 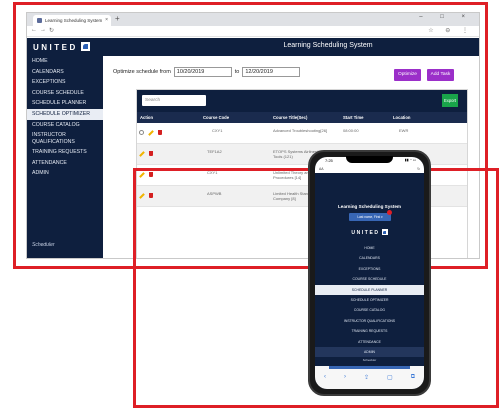 What do you see at coordinates (418, 169) in the screenshot?
I see `reload-icon: ↻` at bounding box center [418, 169].